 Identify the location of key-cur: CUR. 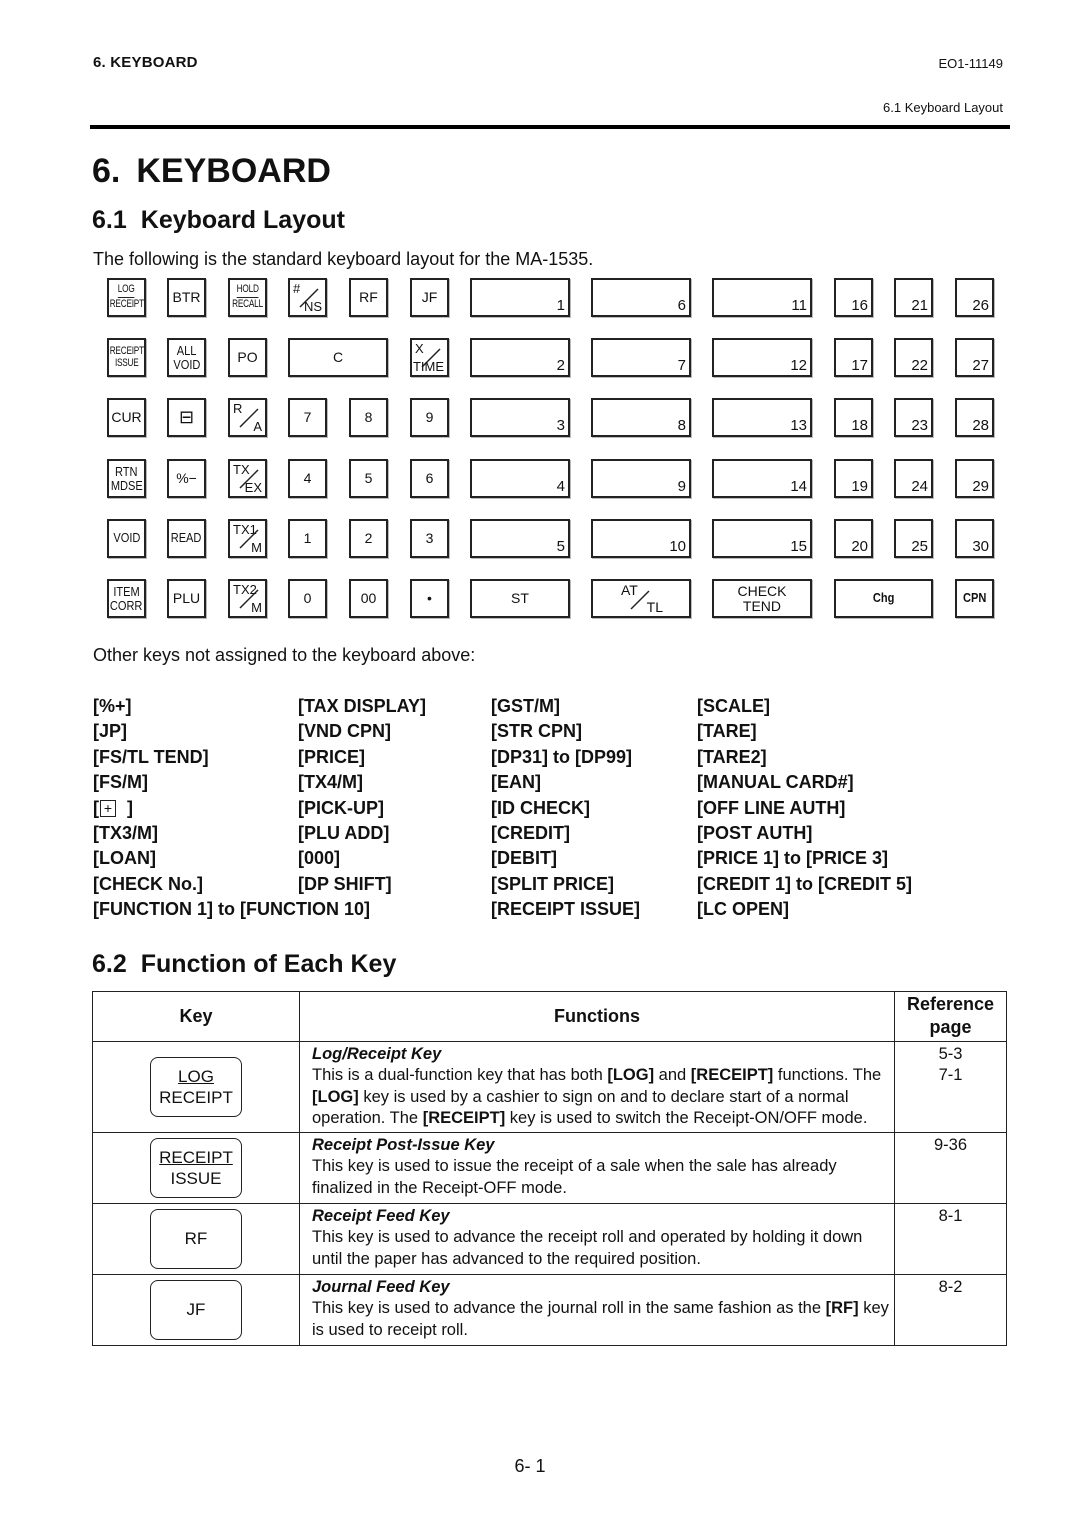
(126, 417).